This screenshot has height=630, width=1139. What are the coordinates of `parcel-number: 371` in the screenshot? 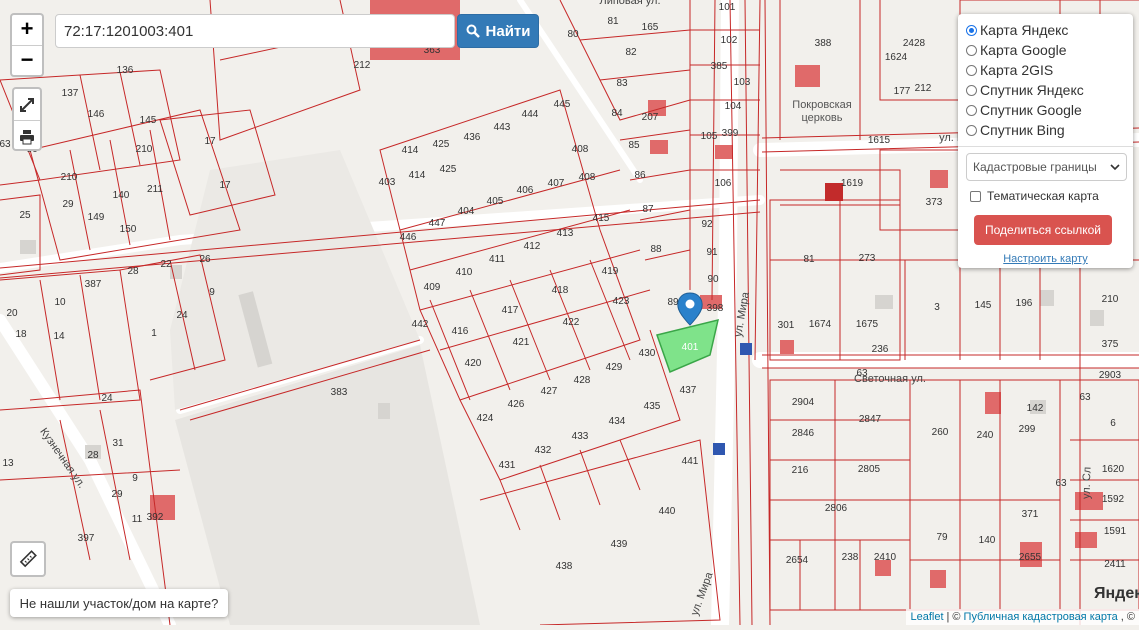 It's located at (1030, 514).